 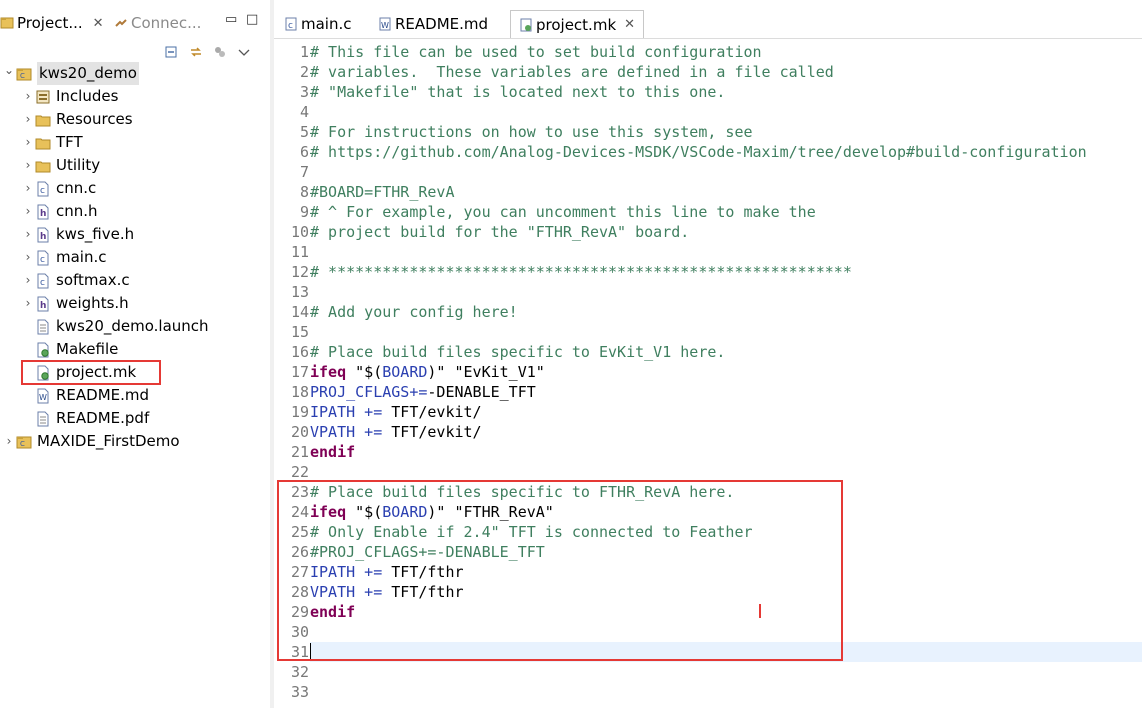 What do you see at coordinates (220, 52) in the screenshot?
I see `filters-icon` at bounding box center [220, 52].